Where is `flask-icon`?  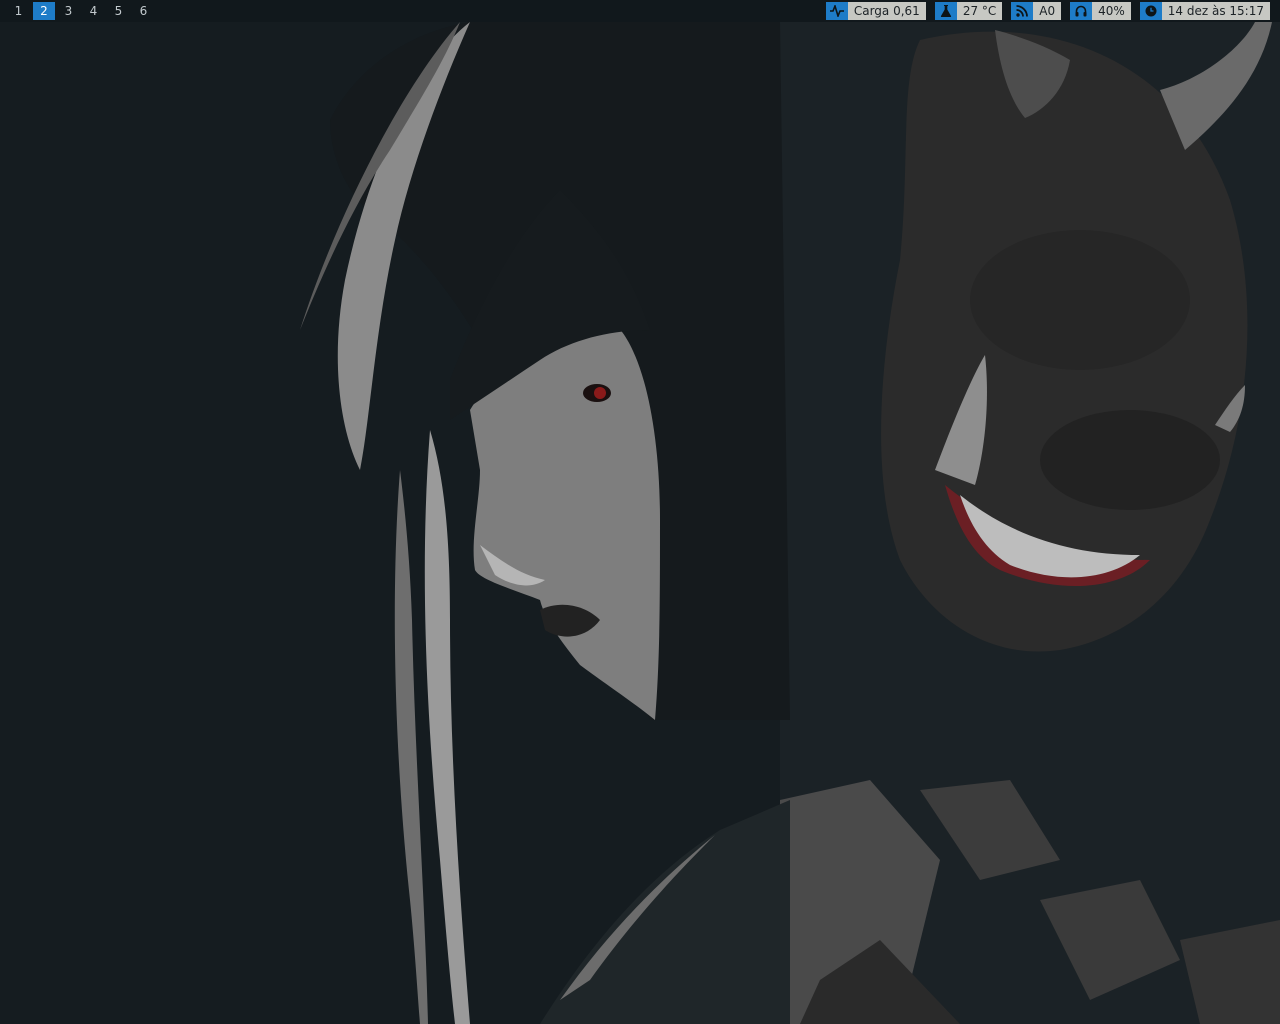 flask-icon is located at coordinates (945, 11).